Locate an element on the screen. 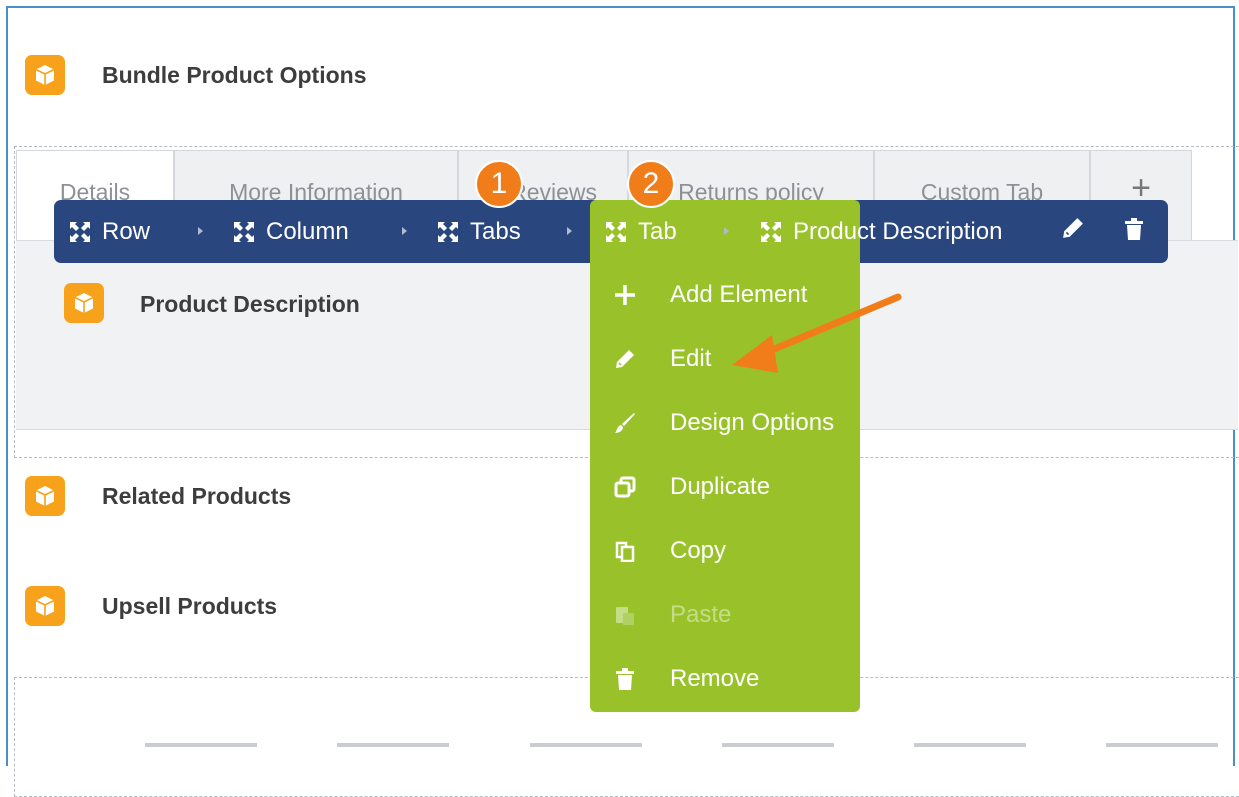  breadcrumb-column: Column is located at coordinates (290, 231).